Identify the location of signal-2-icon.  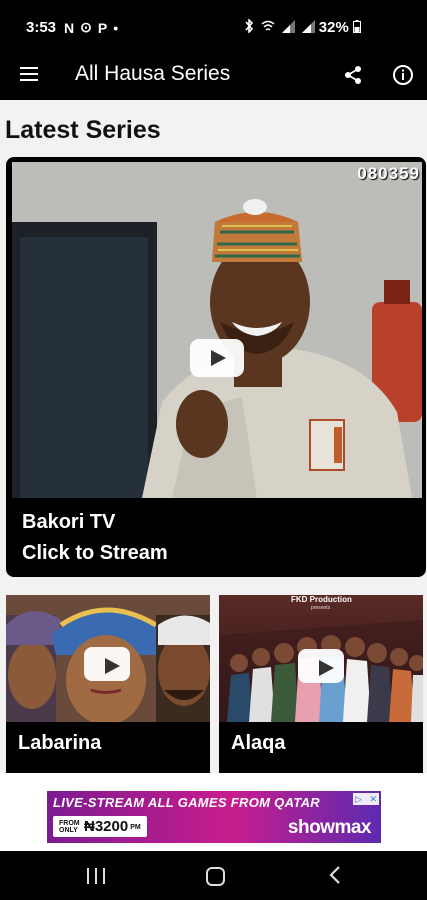
(308, 26).